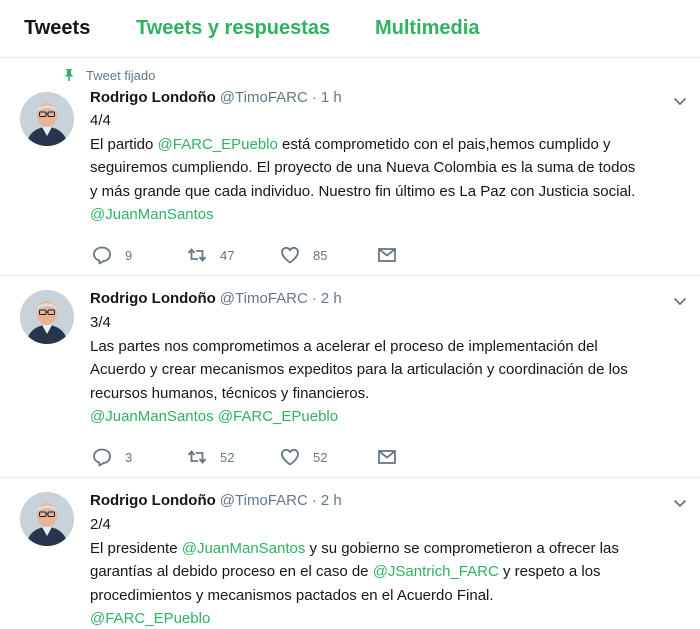 This screenshot has width=700, height=629. Describe the element at coordinates (210, 457) in the screenshot. I see `retweet-button: 52` at that location.